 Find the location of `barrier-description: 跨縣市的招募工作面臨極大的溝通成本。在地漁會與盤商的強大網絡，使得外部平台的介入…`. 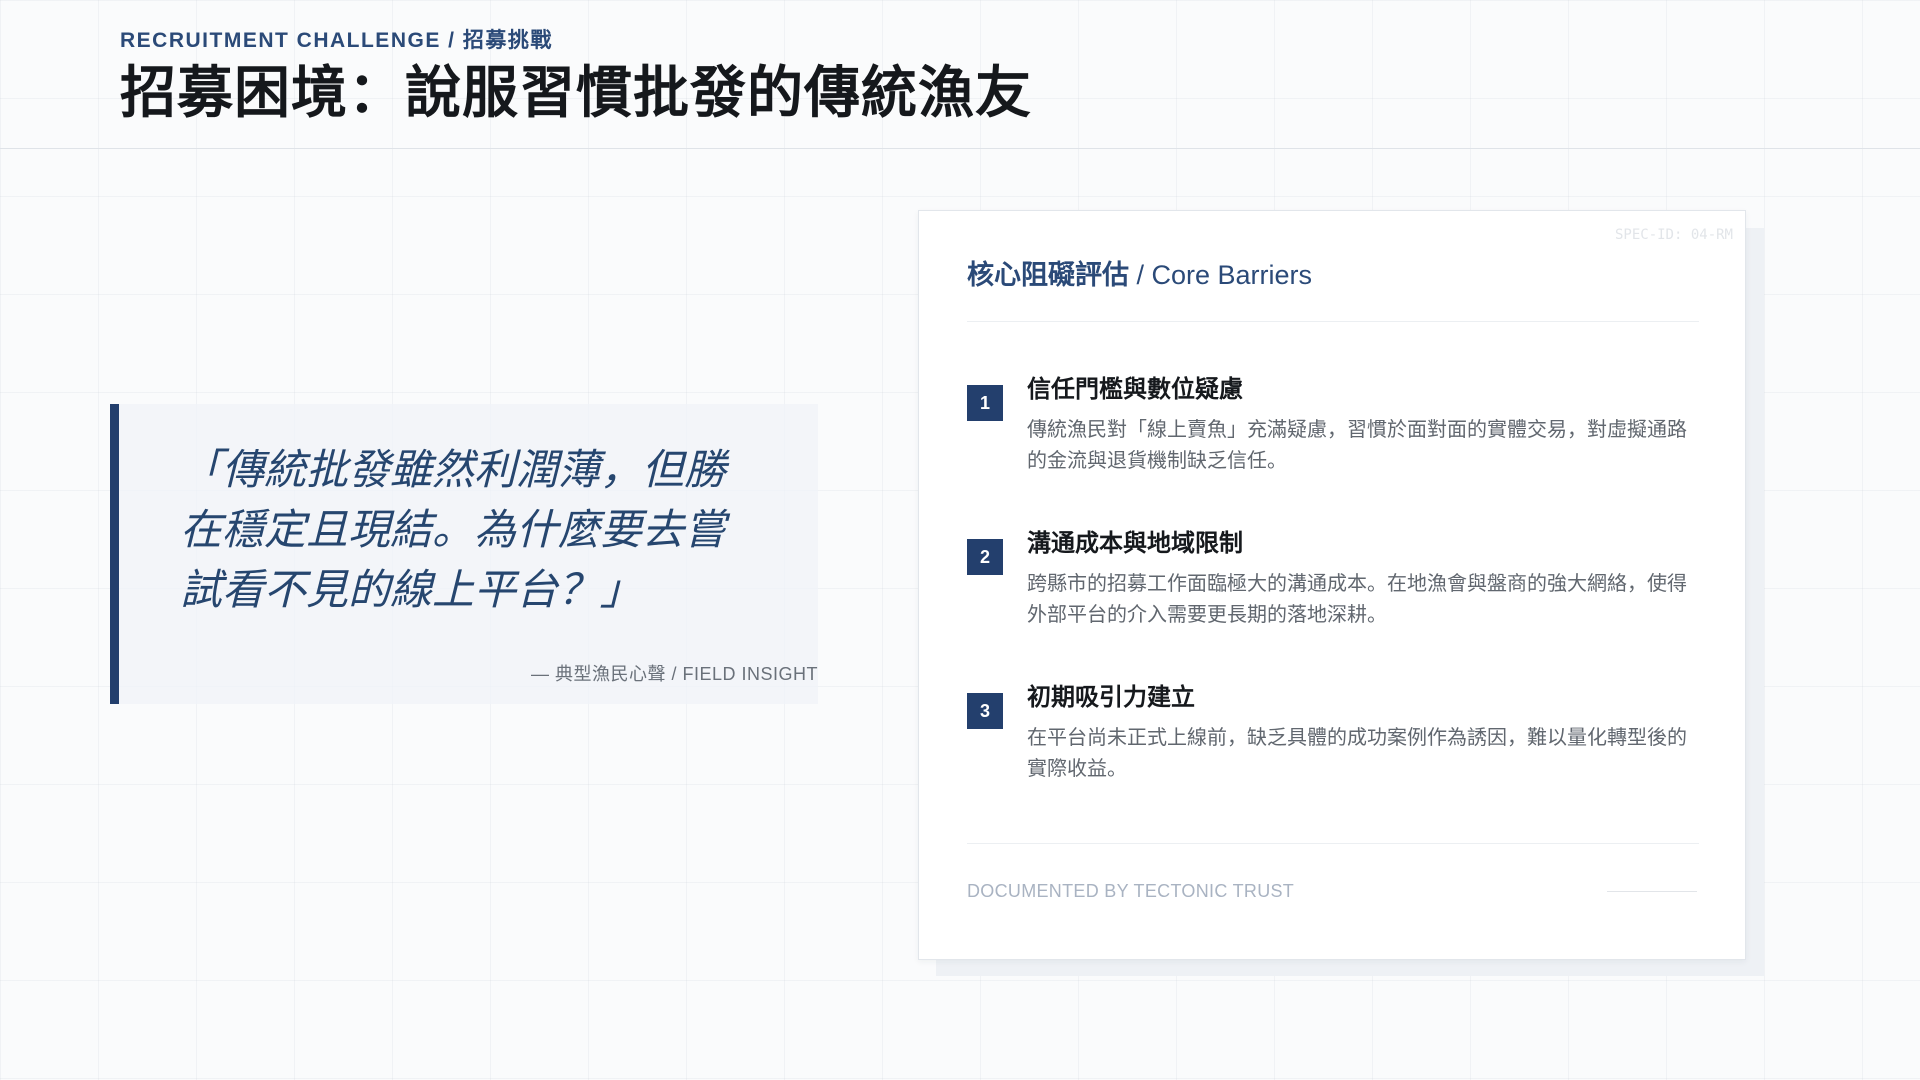

barrier-description: 跨縣市的招募工作面臨極大的溝通成本。在地漁會與盤商的強大網絡，使得外部平台的介入… is located at coordinates (1357, 599).